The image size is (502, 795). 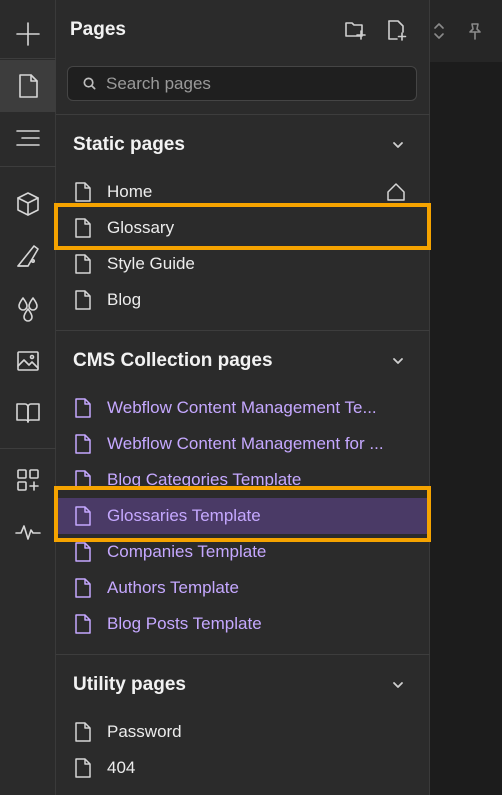 I want to click on page-item-404: 404, so click(x=243, y=768).